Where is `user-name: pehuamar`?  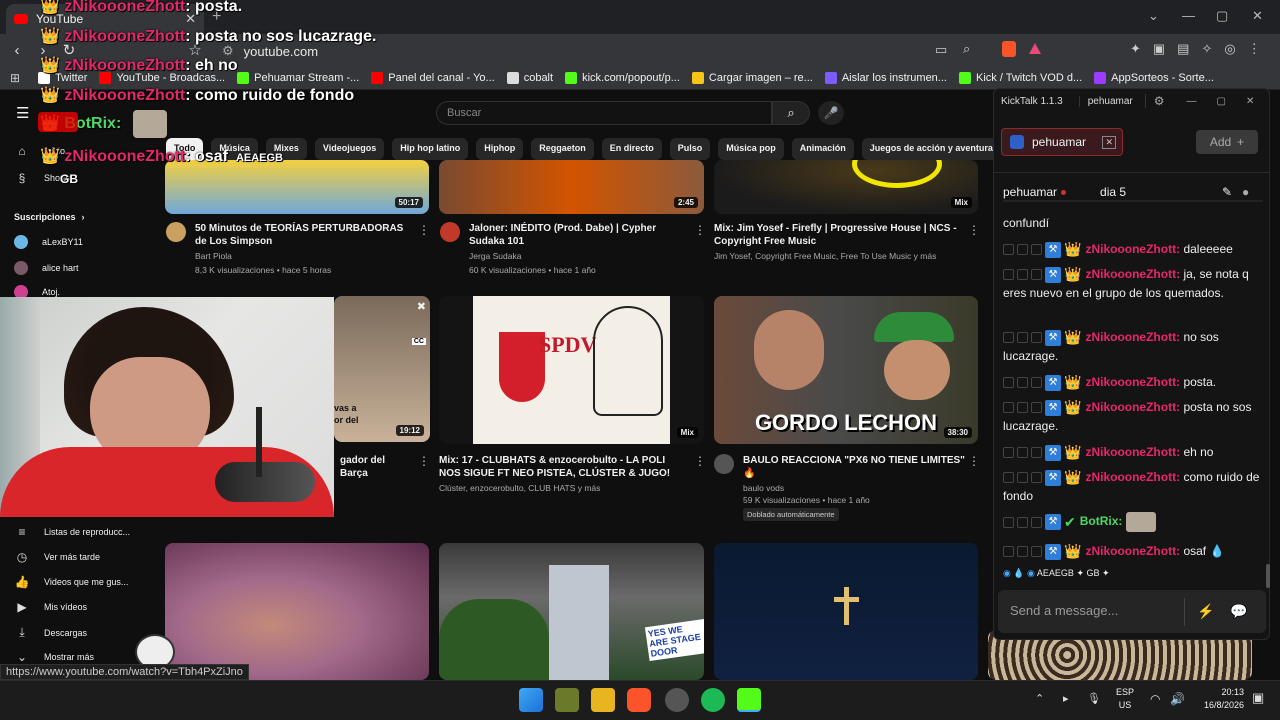
user-name: pehuamar is located at coordinates (1105, 101).